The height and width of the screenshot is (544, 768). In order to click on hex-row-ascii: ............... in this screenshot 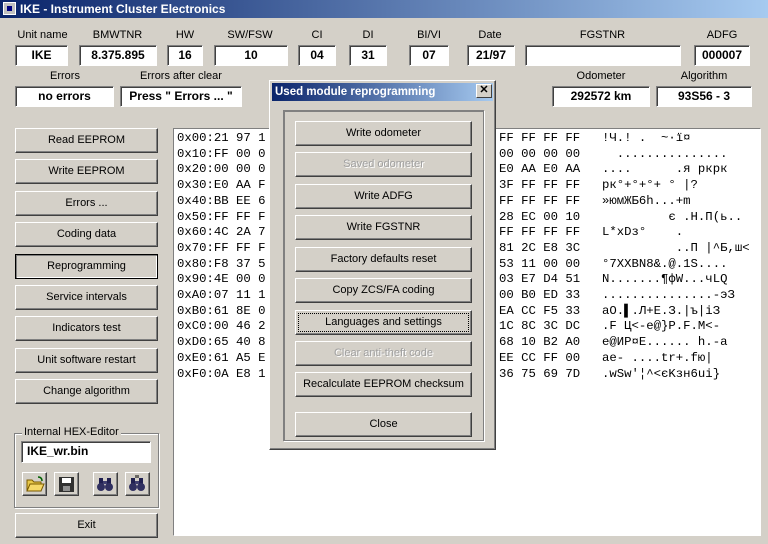, I will do `click(665, 153)`.